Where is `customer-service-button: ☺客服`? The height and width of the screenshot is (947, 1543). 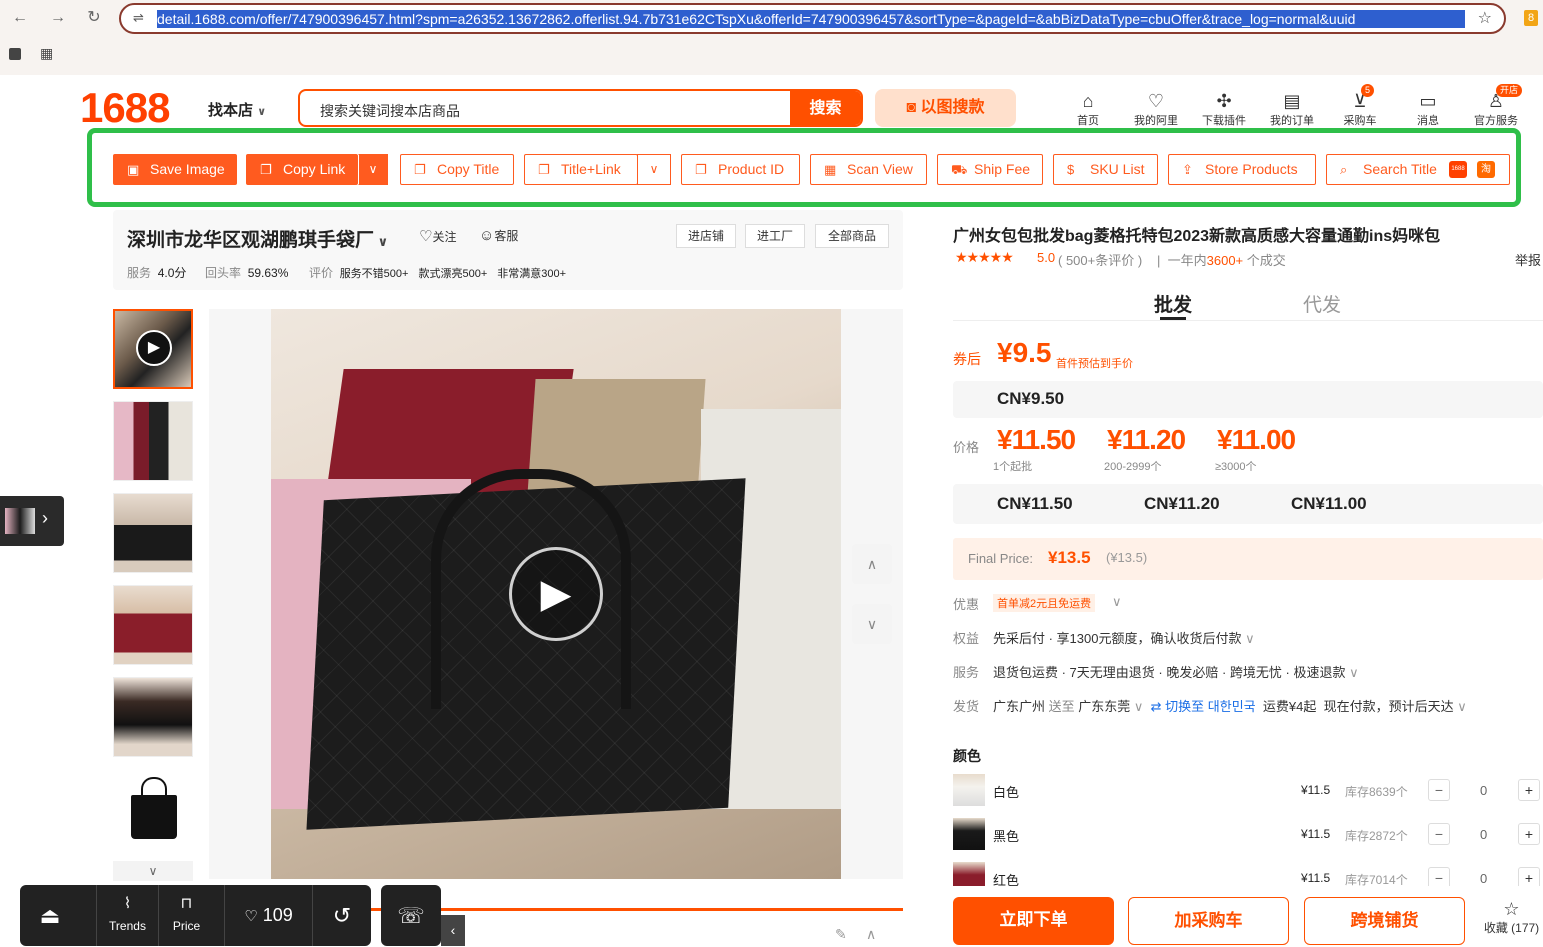
customer-service-button: ☺客服 is located at coordinates (498, 235).